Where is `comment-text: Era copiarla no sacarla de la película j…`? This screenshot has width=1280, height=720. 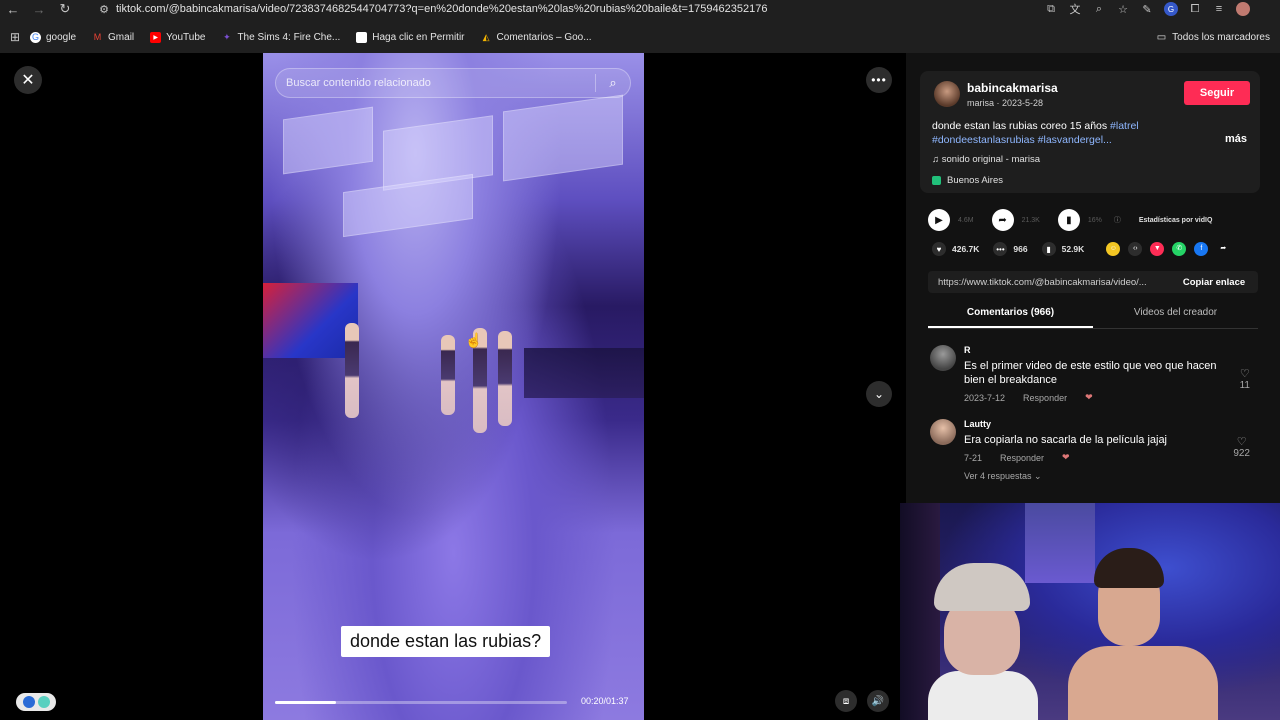
comment-text: Era copiarla no sacarla de la película j… is located at coordinates (1066, 440).